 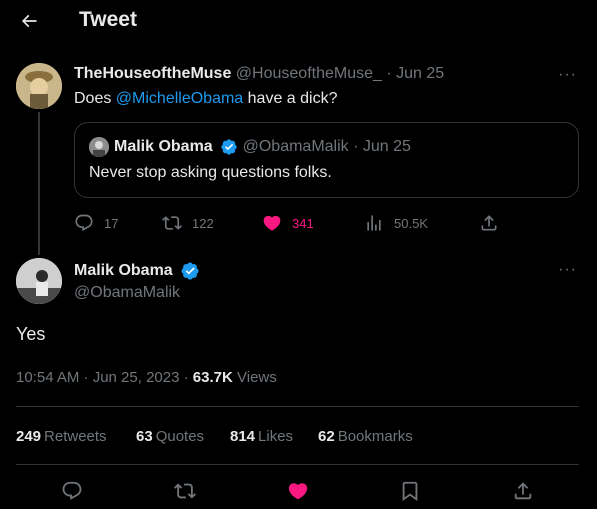 What do you see at coordinates (111, 223) in the screenshot?
I see `reply-count: 17` at bounding box center [111, 223].